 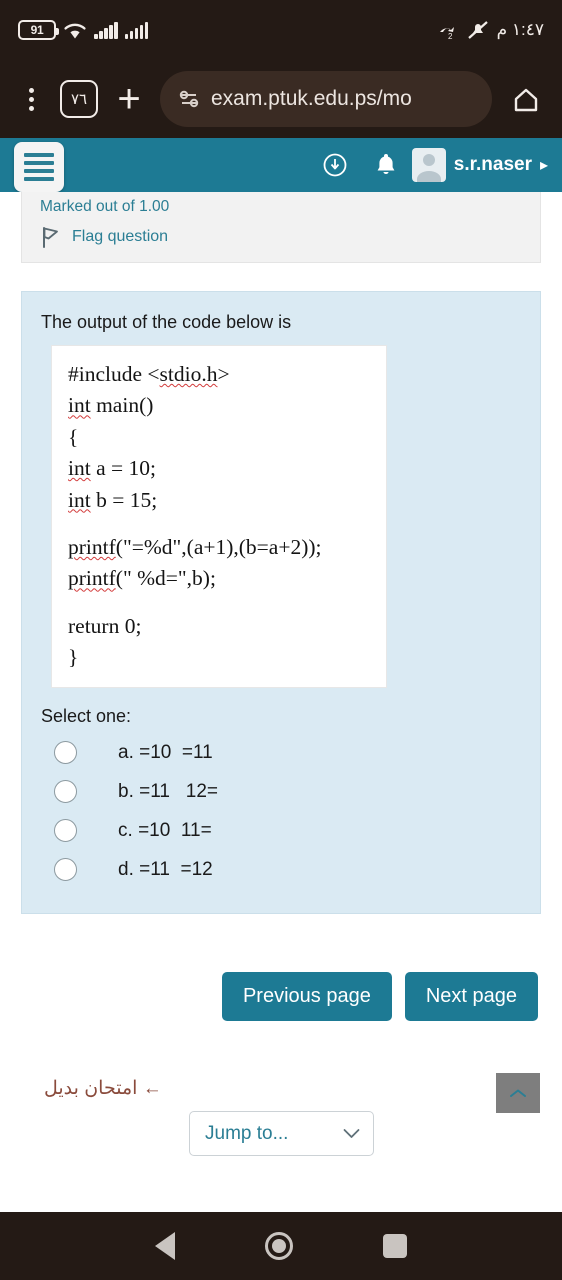 What do you see at coordinates (281, 752) in the screenshot?
I see `option-a: a. =10 =11` at bounding box center [281, 752].